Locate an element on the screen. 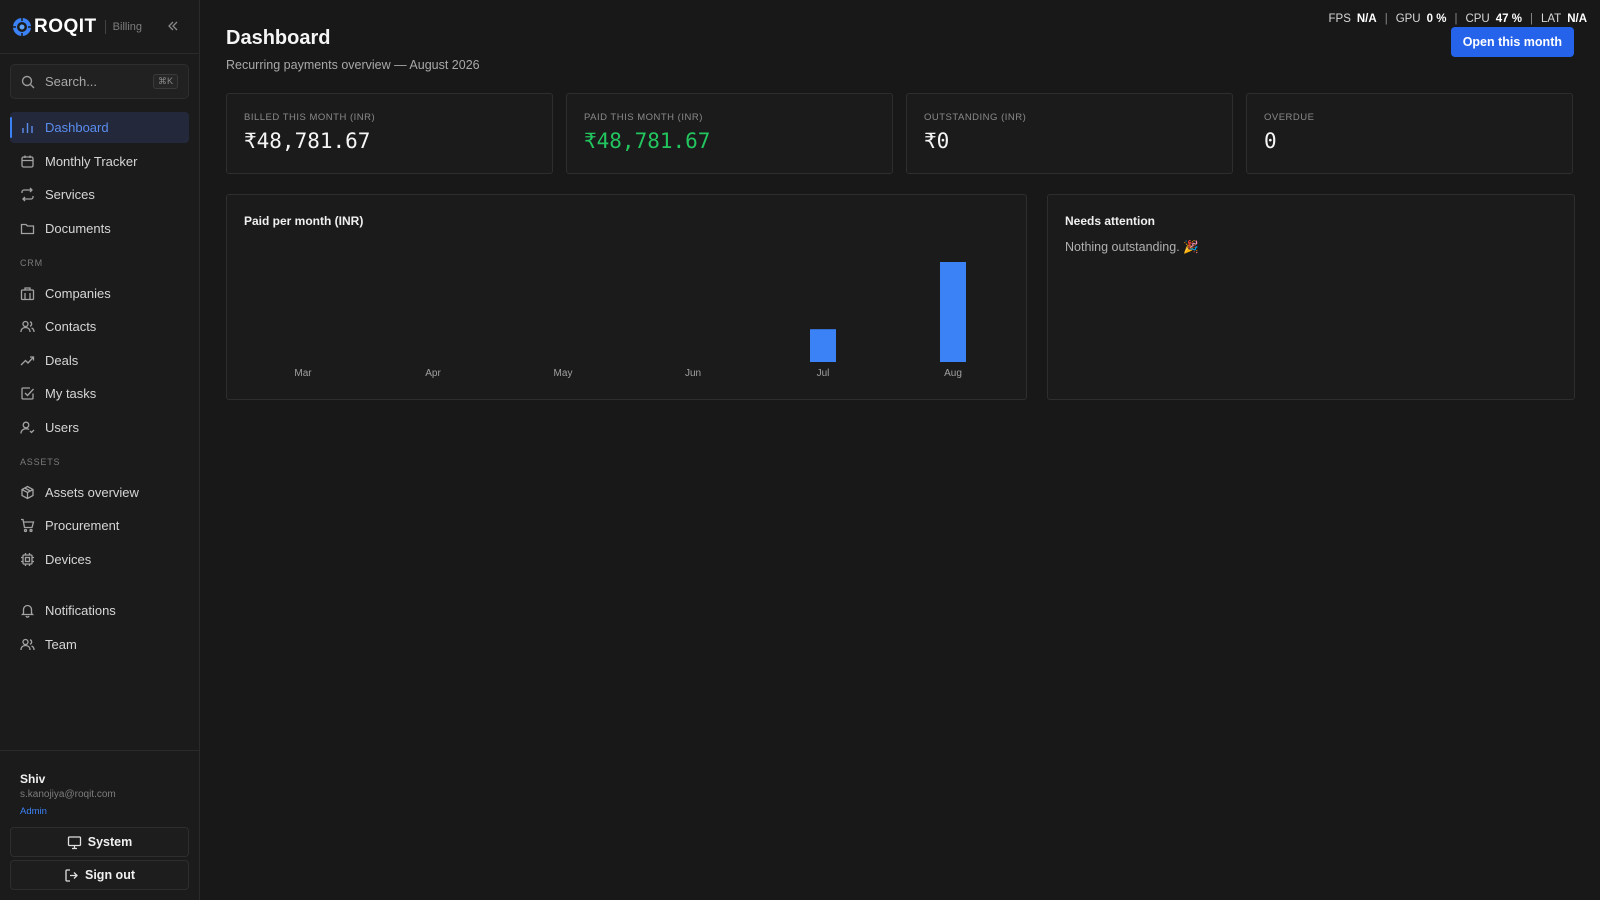 The width and height of the screenshot is (1600, 900). sidebar-item-label: Services is located at coordinates (70, 194).